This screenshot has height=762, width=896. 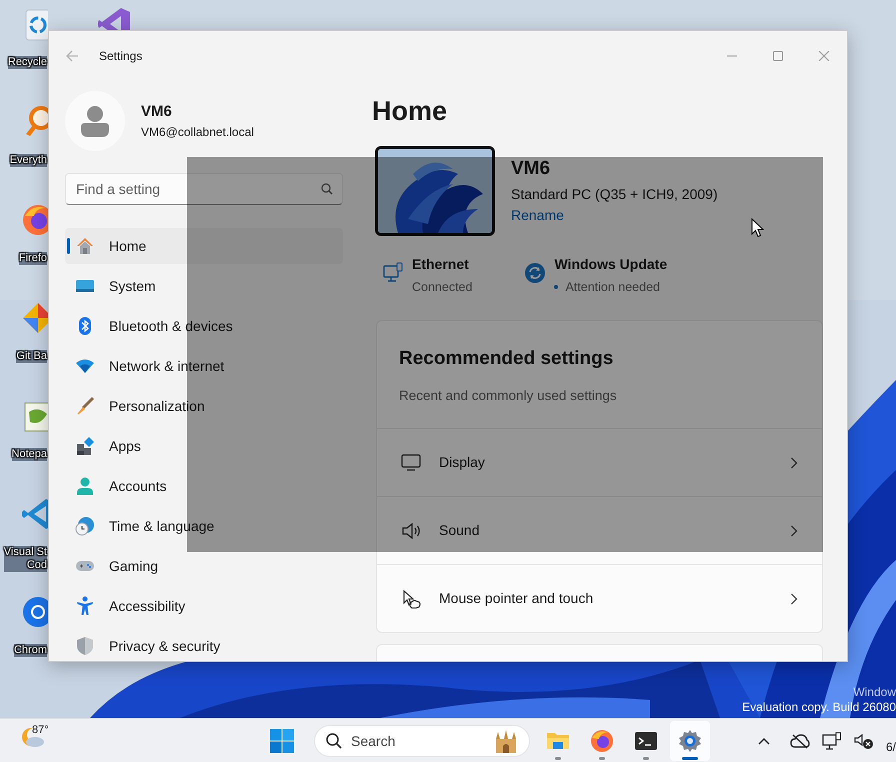 I want to click on taskbar-search-field: Search, so click(x=422, y=740).